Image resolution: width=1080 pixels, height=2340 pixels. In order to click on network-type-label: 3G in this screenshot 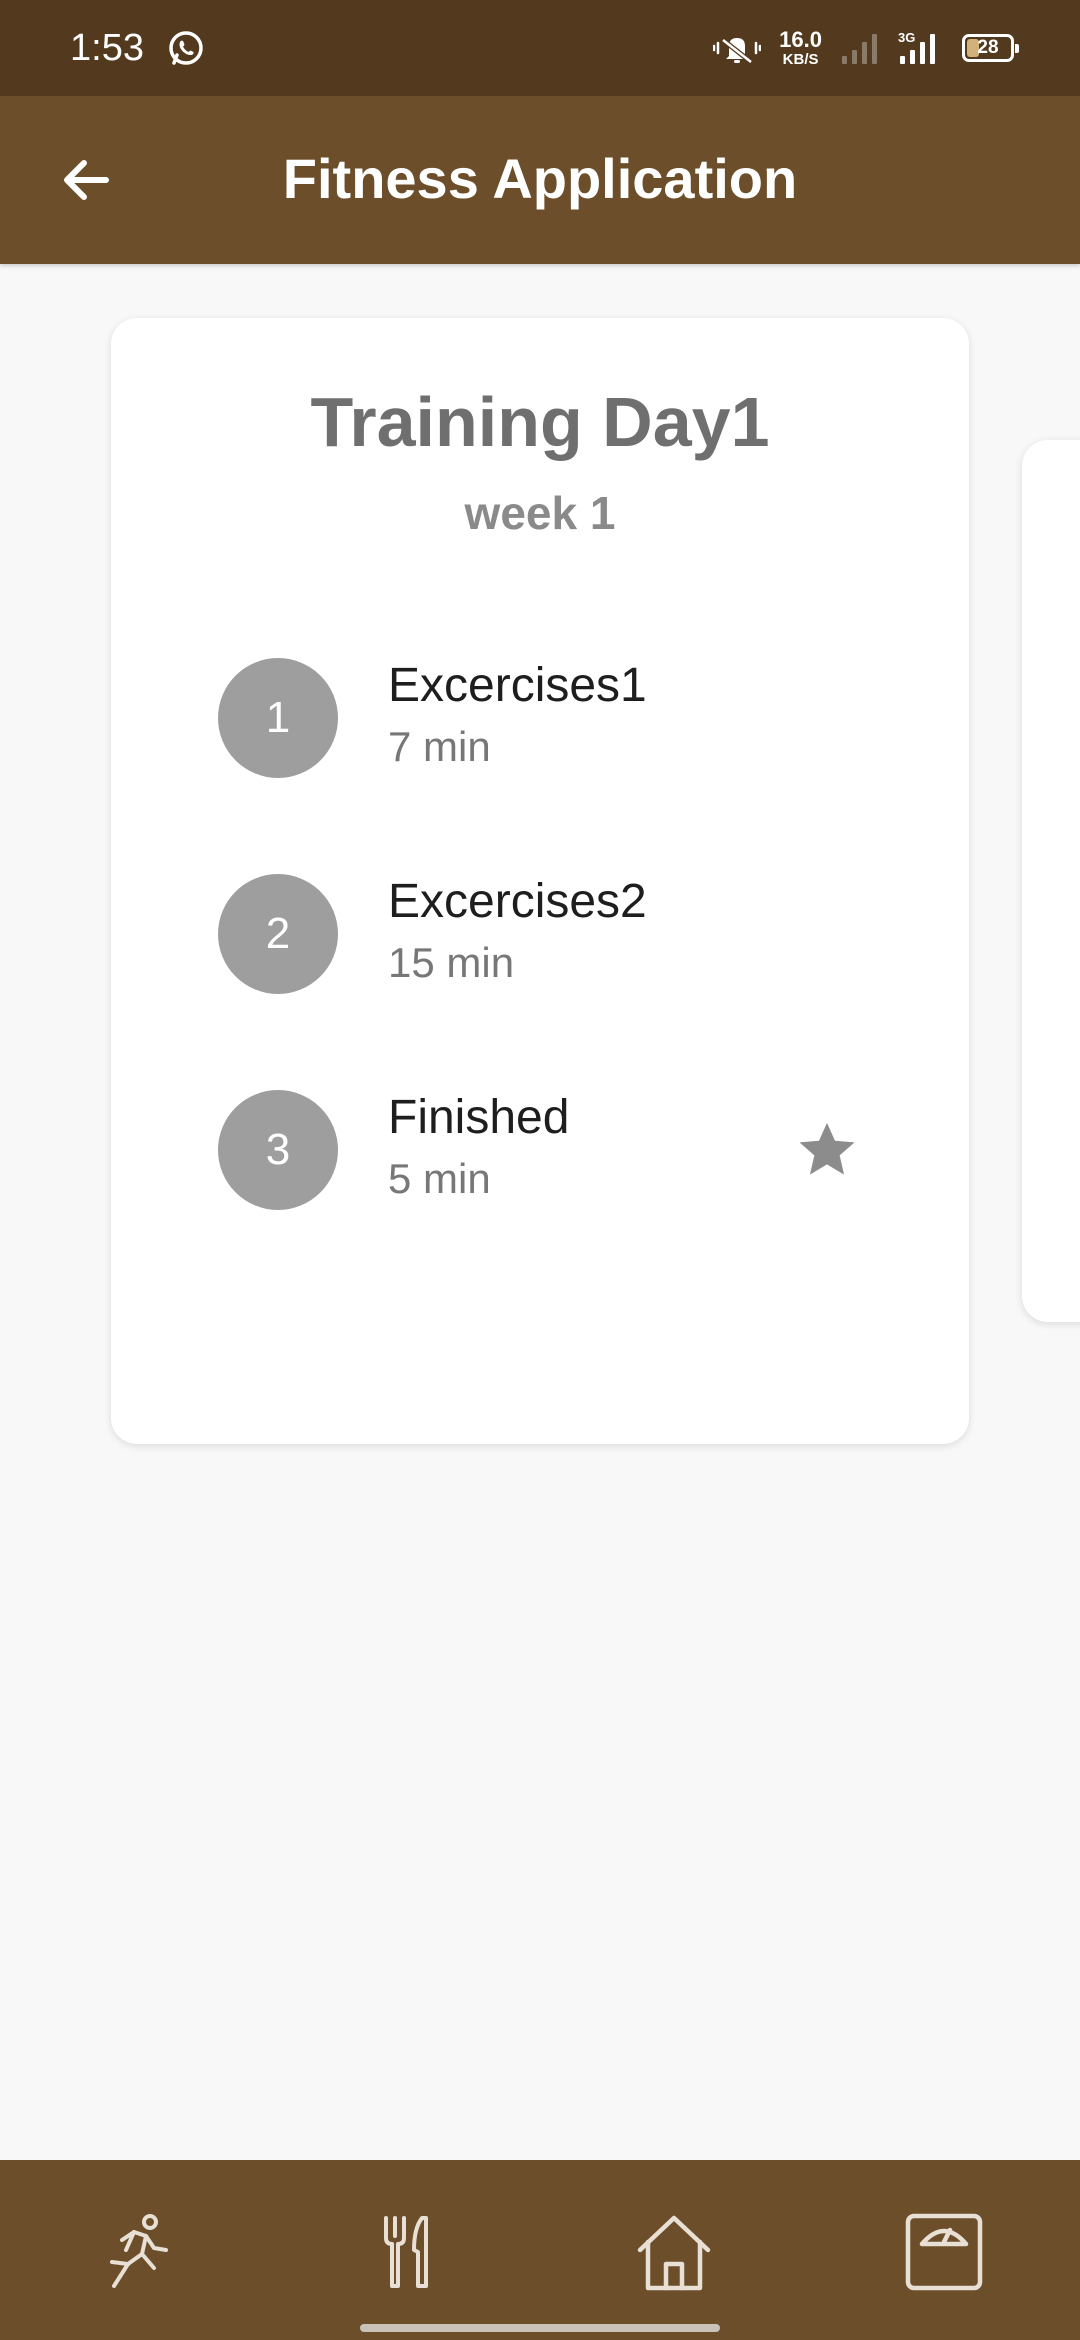, I will do `click(906, 37)`.